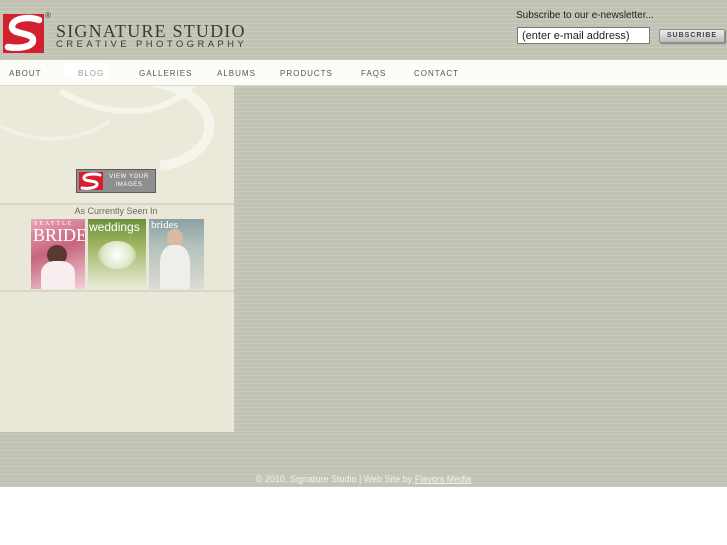 The image size is (727, 545). Describe the element at coordinates (129, 181) in the screenshot. I see `view-images-label: VIEW YOUR IMAGES` at that location.